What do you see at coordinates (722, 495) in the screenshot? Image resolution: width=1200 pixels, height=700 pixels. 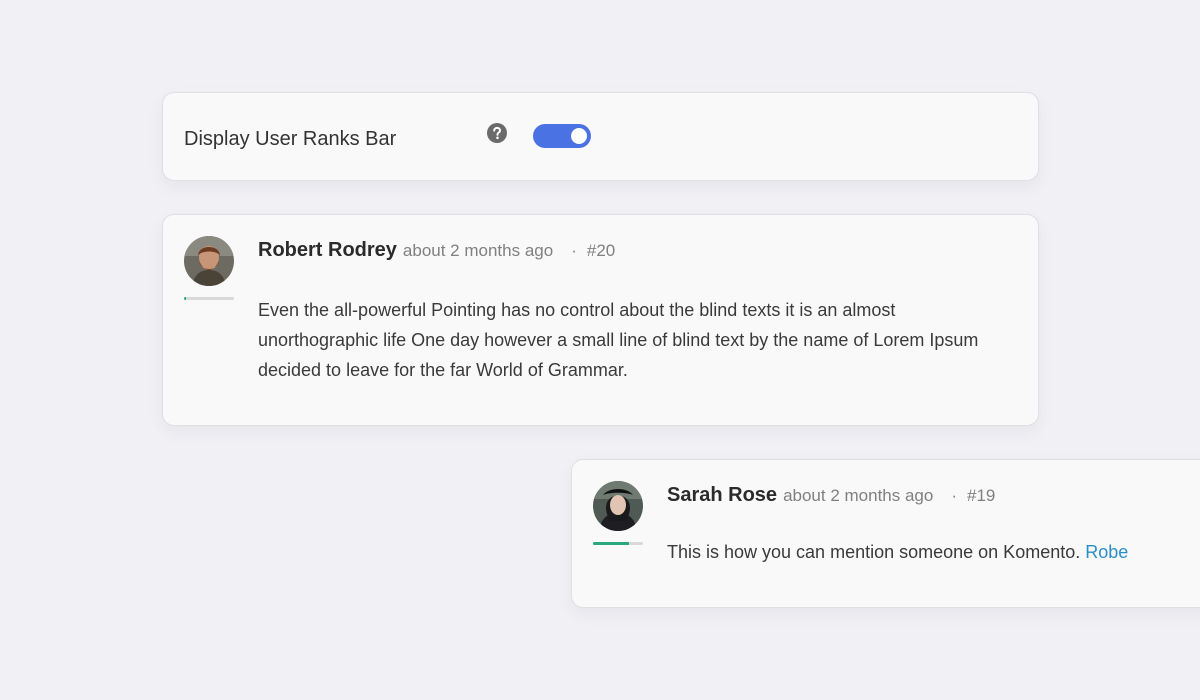 I see `comment-author: Sarah Rose` at bounding box center [722, 495].